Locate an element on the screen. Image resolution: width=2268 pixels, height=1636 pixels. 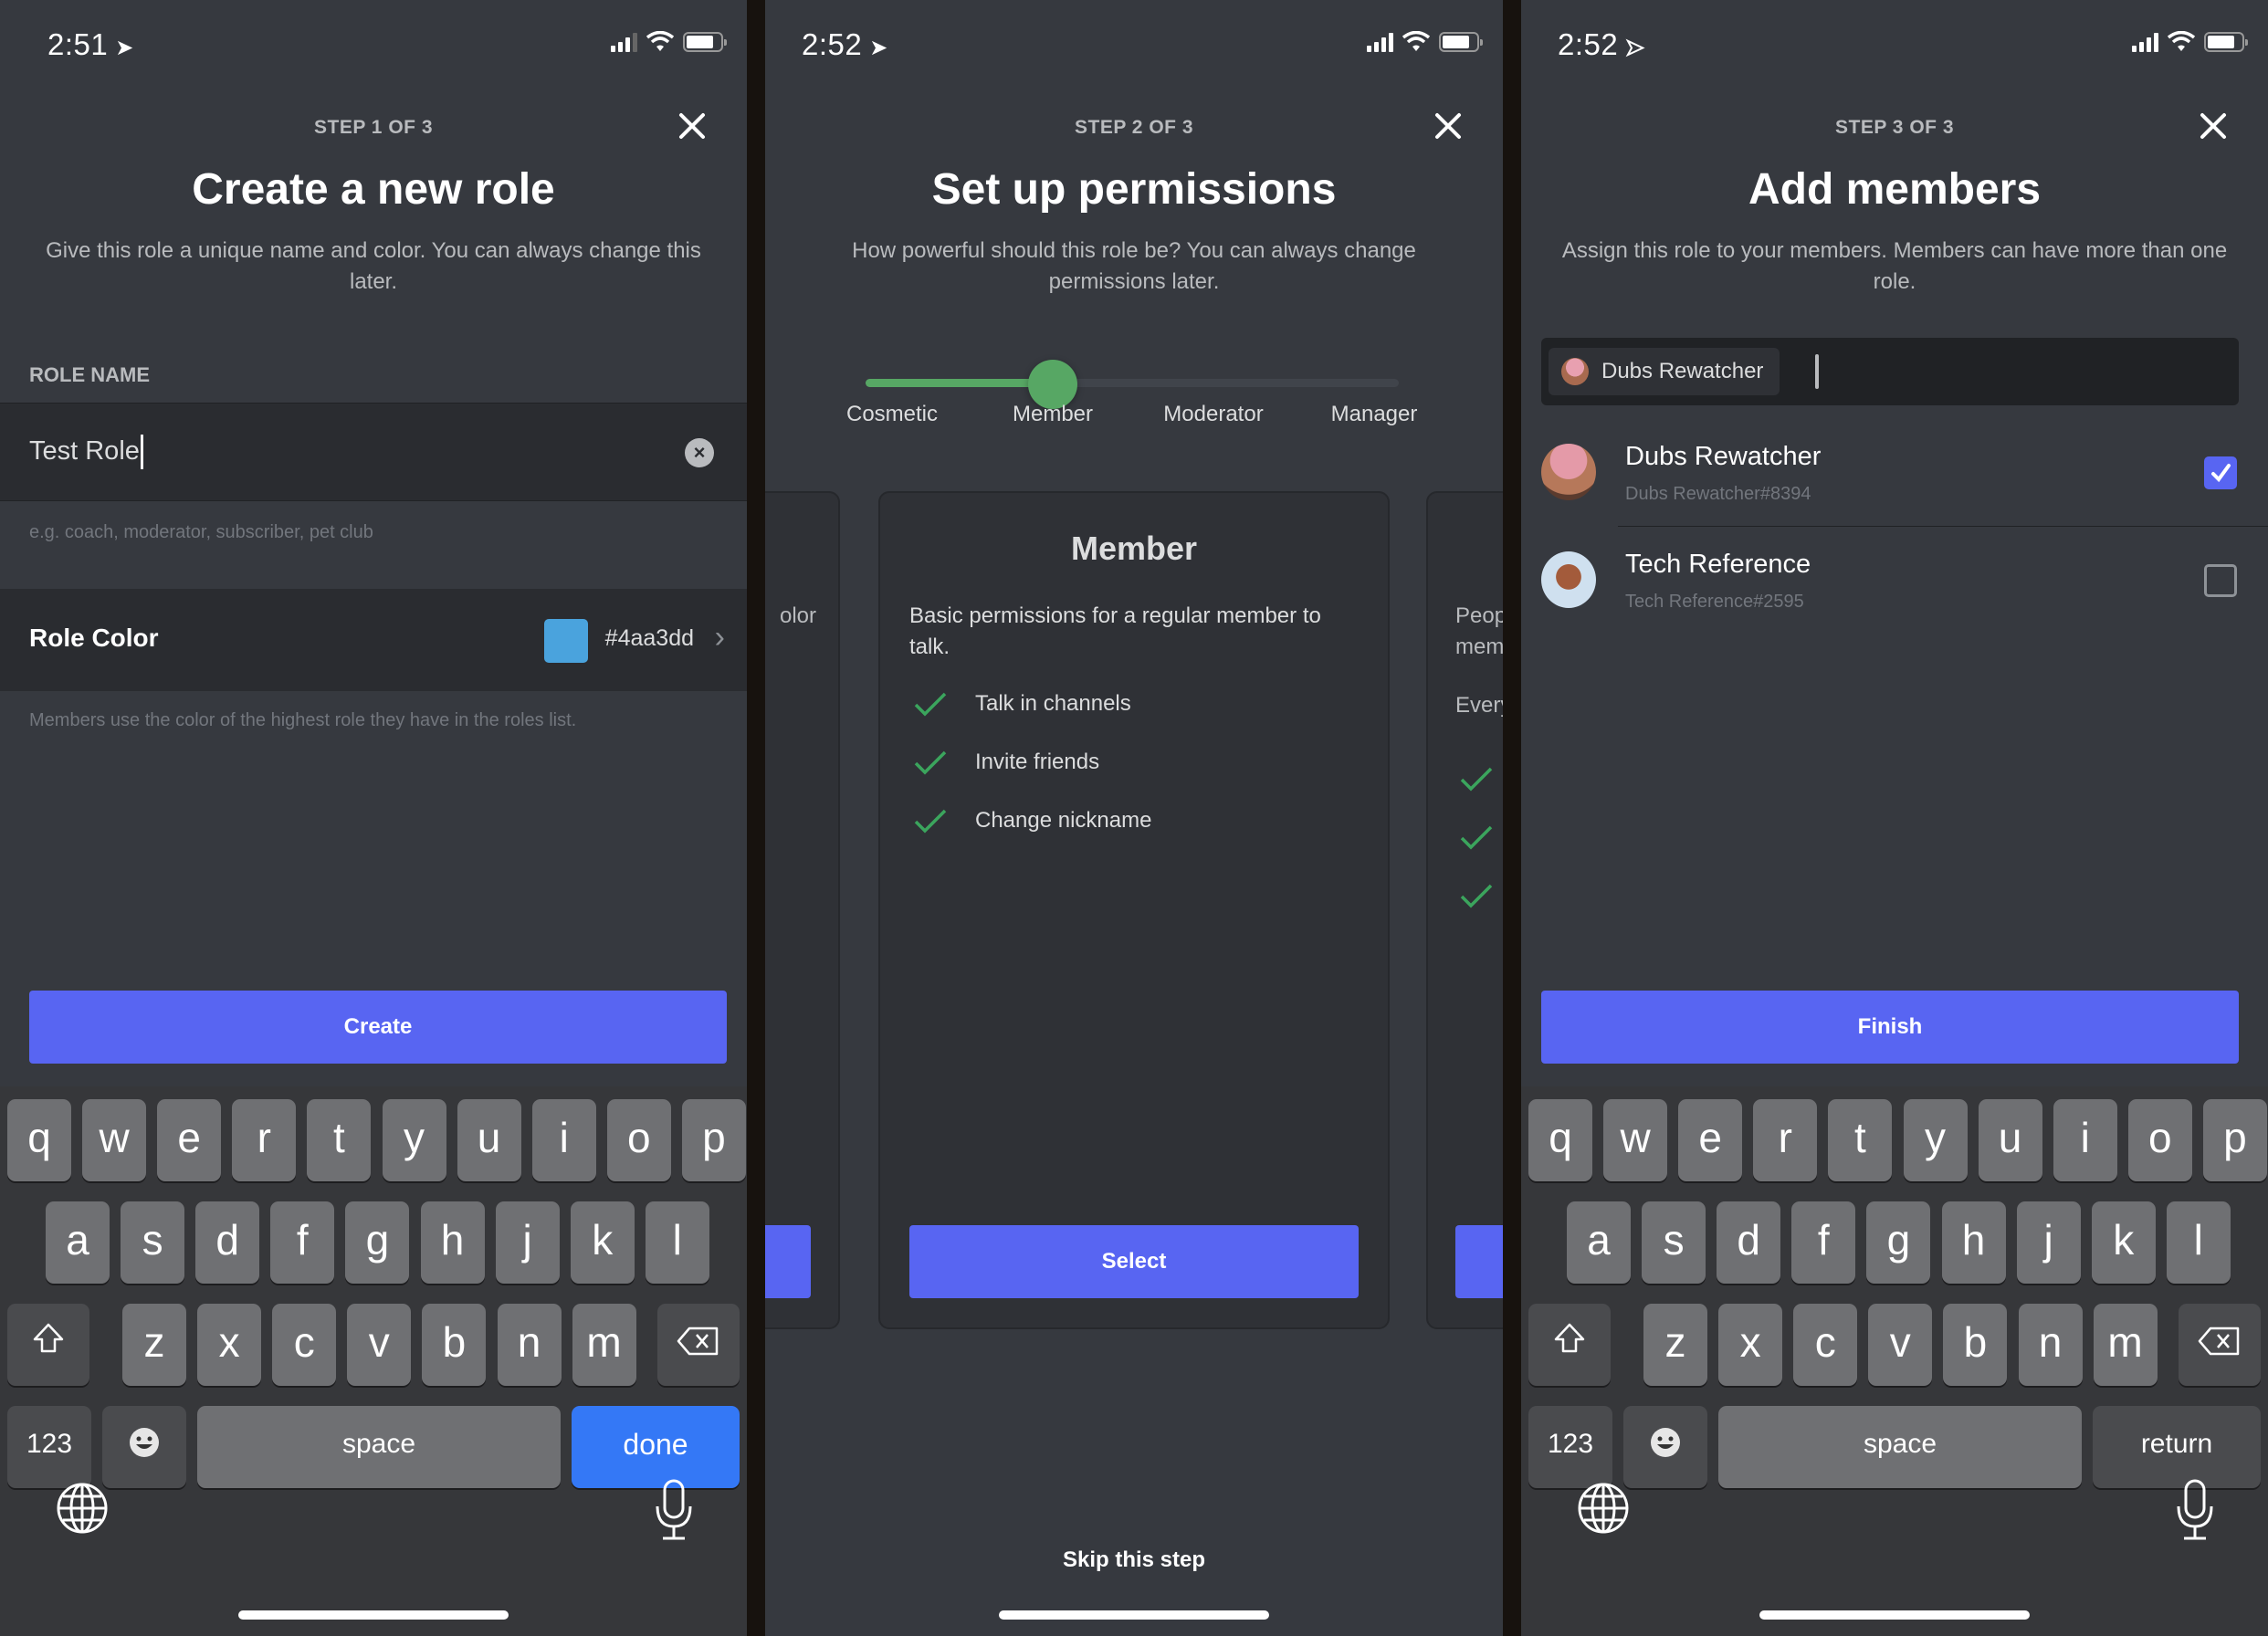
member-row: Dubs Rewatcher Dubs Rewatcher#8394 is located at coordinates (1894, 472).